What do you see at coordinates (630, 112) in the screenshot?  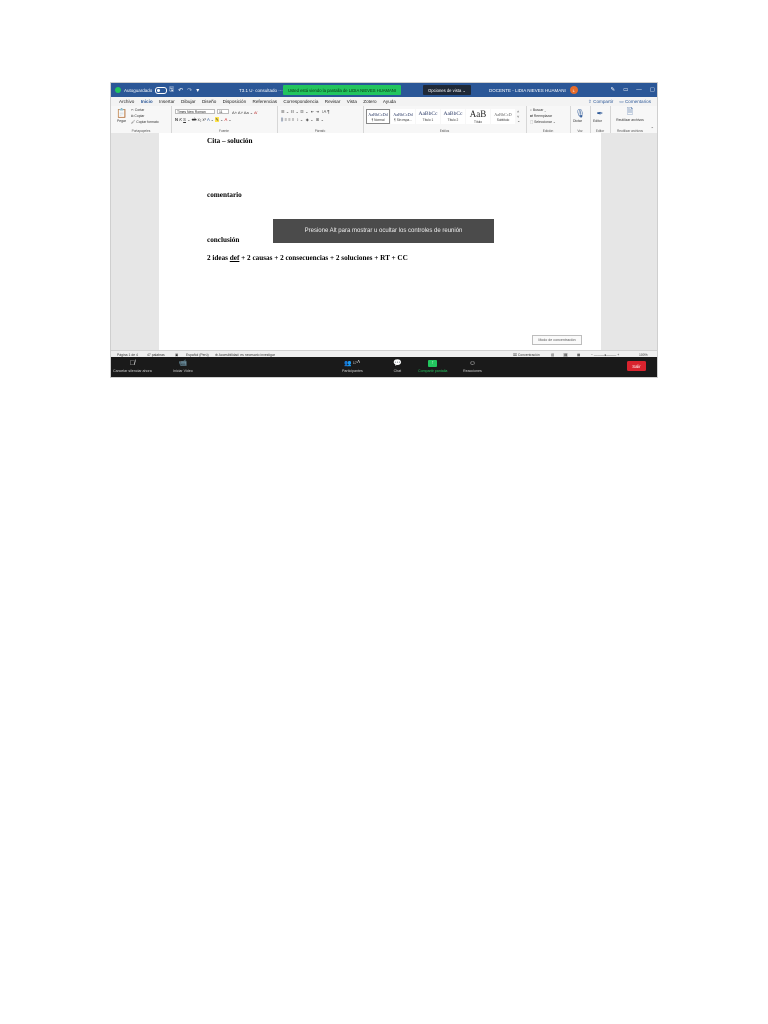 I see `reuse-files-icon: 🗎` at bounding box center [630, 112].